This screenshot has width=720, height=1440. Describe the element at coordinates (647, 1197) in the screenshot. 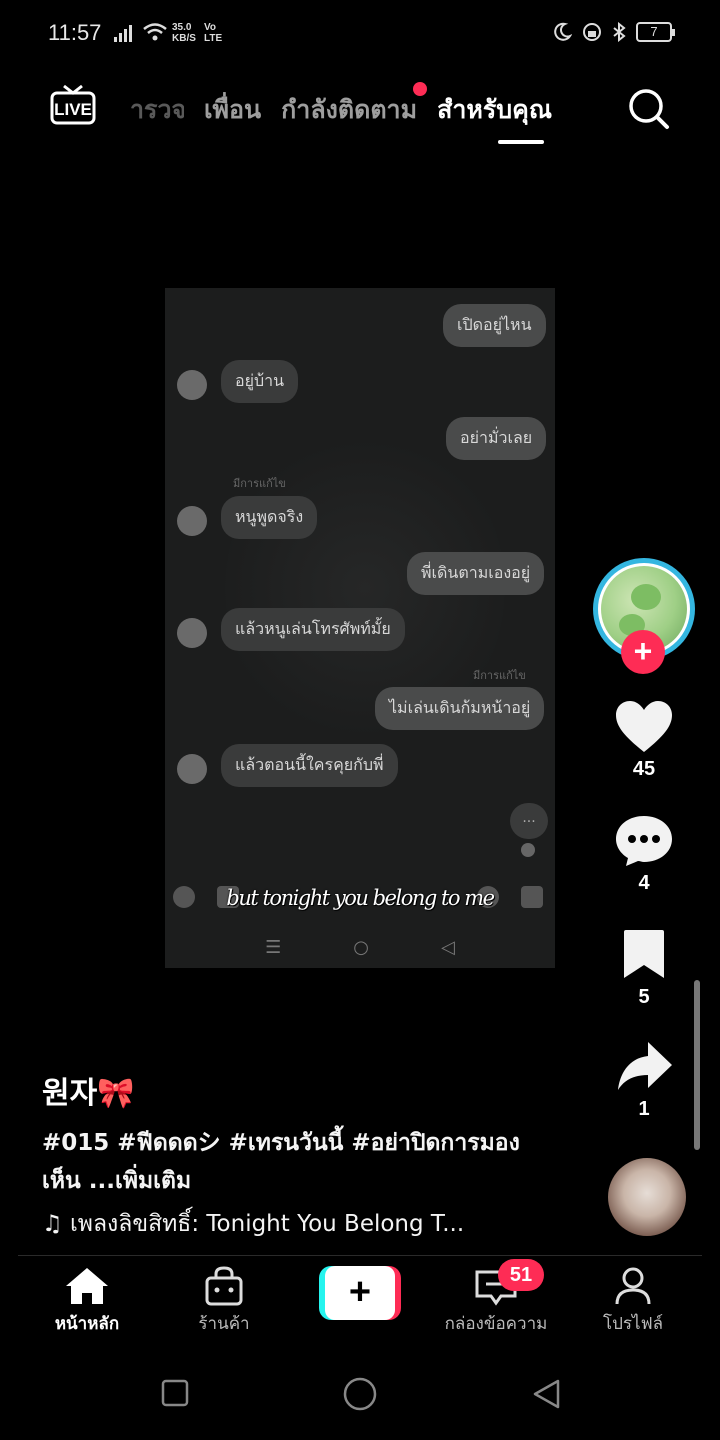

I see `music-disc` at that location.